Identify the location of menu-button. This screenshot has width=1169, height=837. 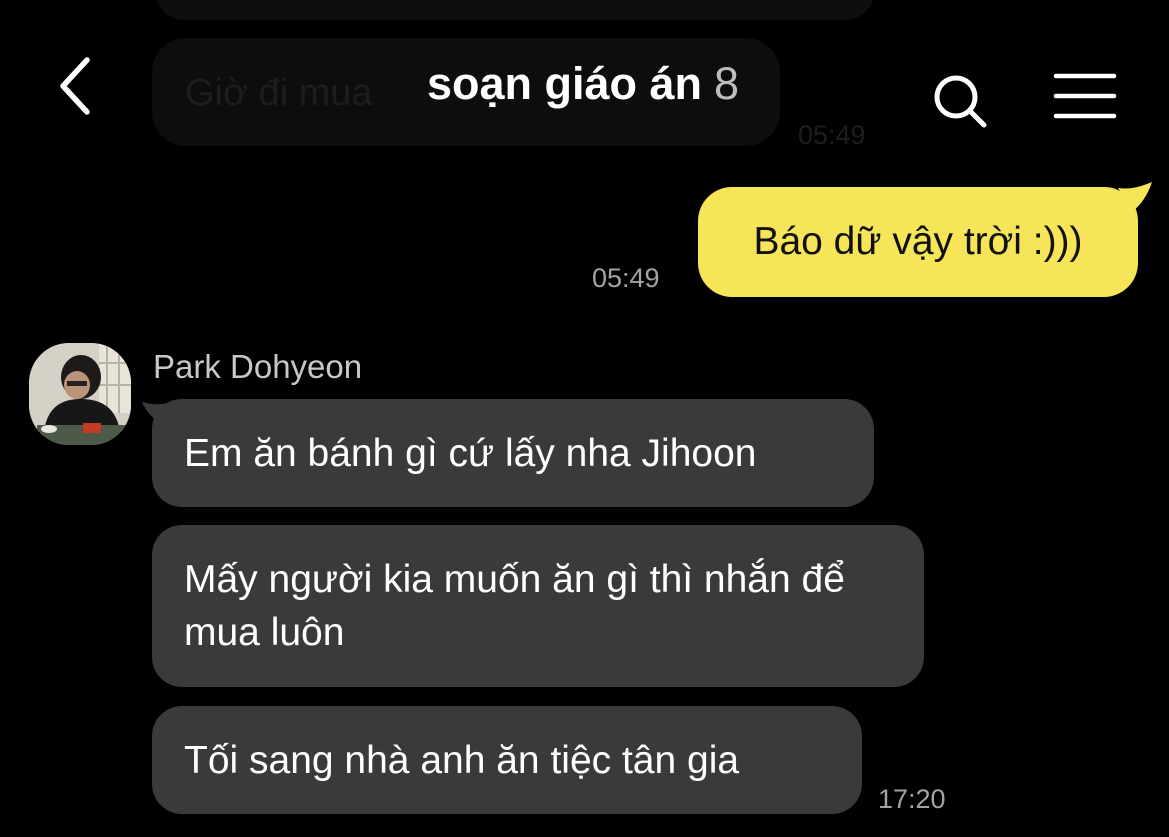
(1085, 96).